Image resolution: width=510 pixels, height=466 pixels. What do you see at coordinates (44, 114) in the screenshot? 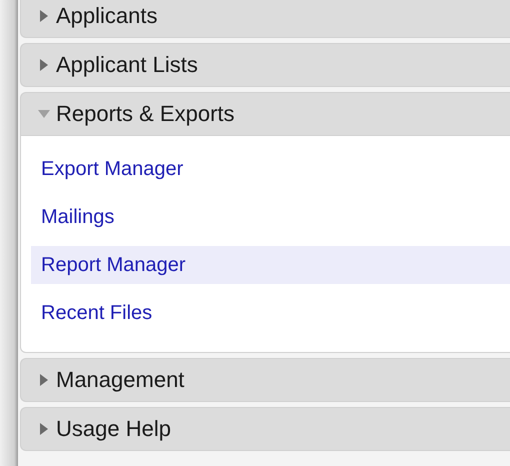
I see `triangle-down-icon` at bounding box center [44, 114].